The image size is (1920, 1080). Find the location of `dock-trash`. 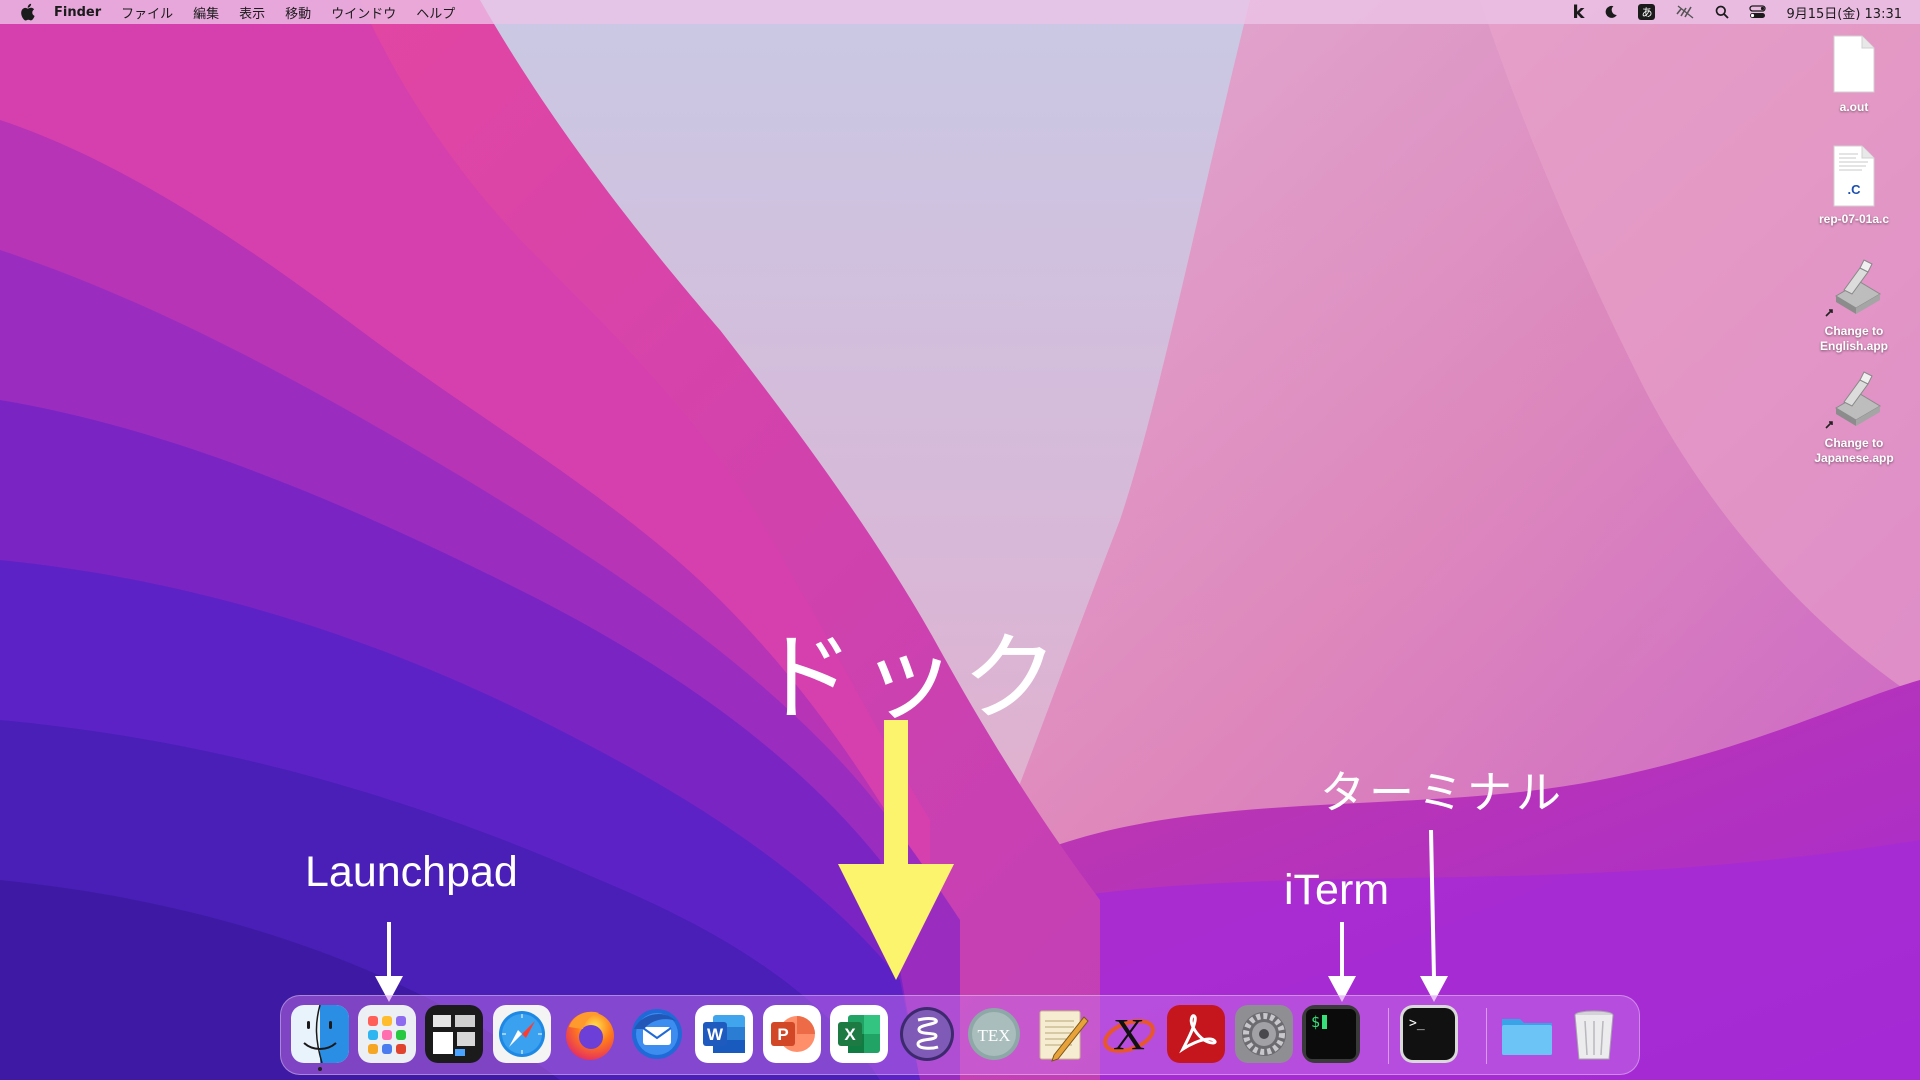

dock-trash is located at coordinates (1594, 1034).